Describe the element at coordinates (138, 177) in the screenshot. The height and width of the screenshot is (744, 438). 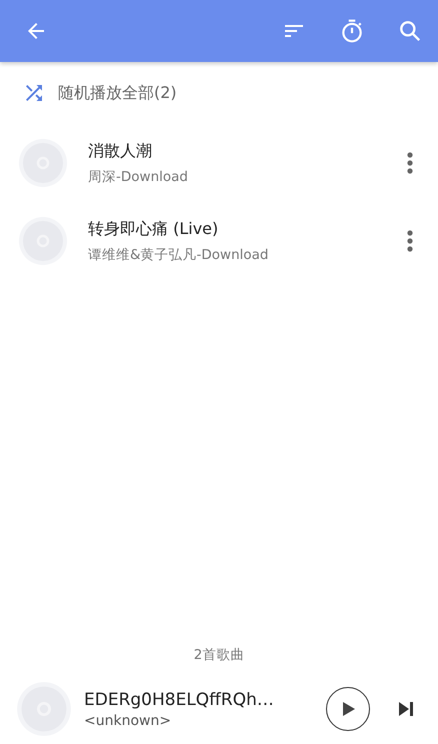
I see `song-artist: 周深-Download` at that location.